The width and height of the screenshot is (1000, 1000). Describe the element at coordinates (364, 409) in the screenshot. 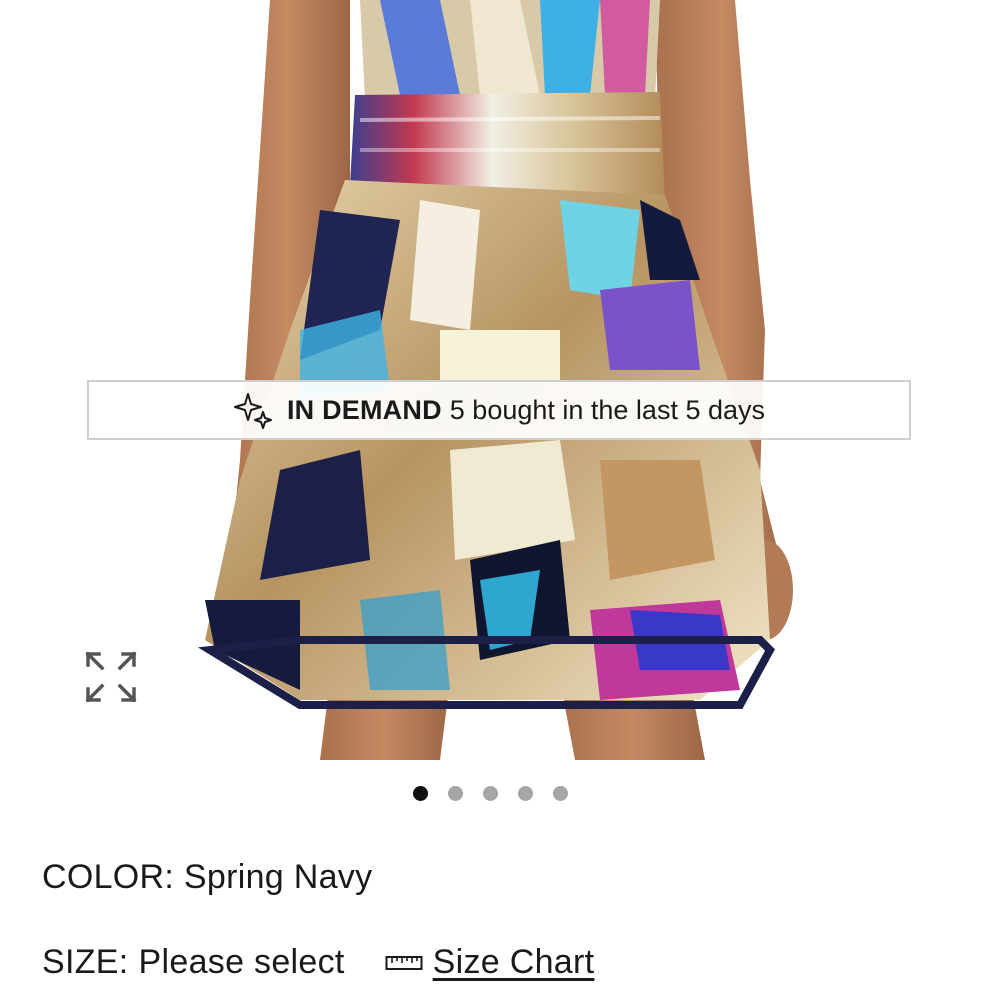

I see `in-demand-label: IN DEMAND` at that location.